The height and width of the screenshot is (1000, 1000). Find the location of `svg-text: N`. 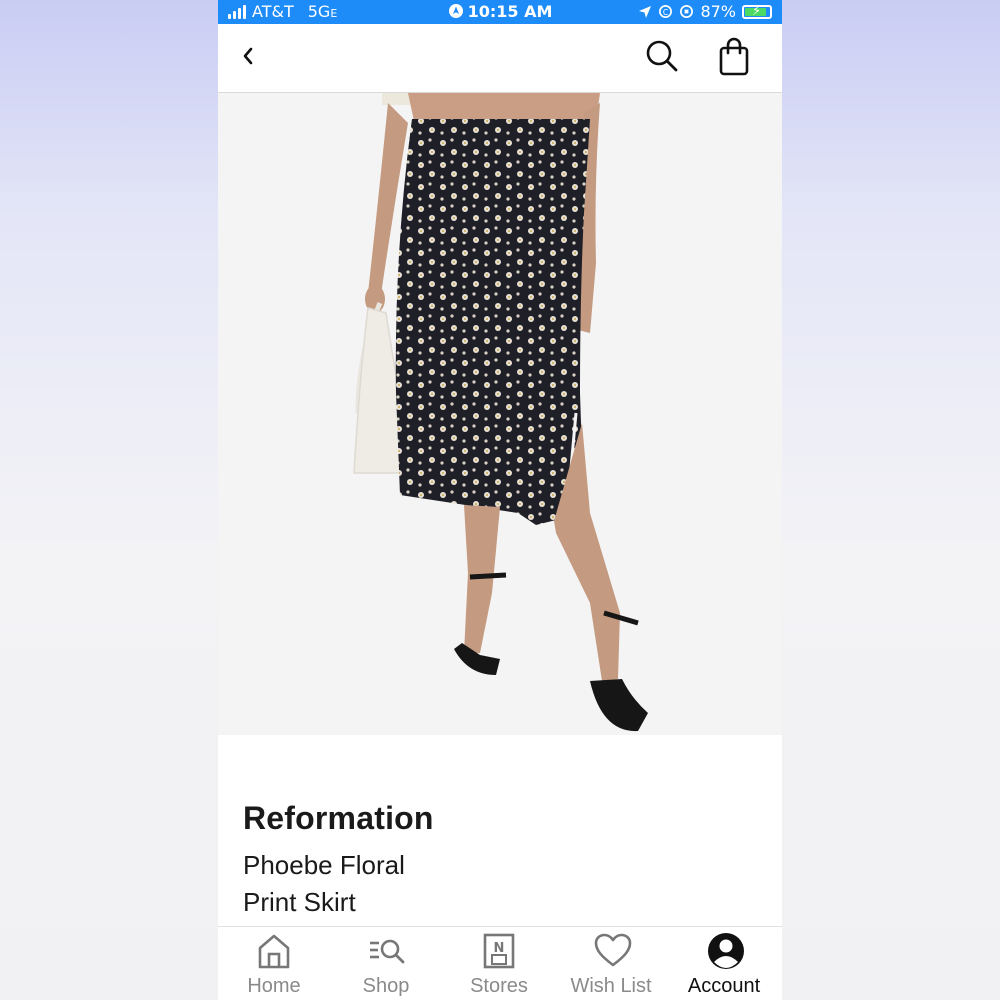

svg-text: N is located at coordinates (499, 948).